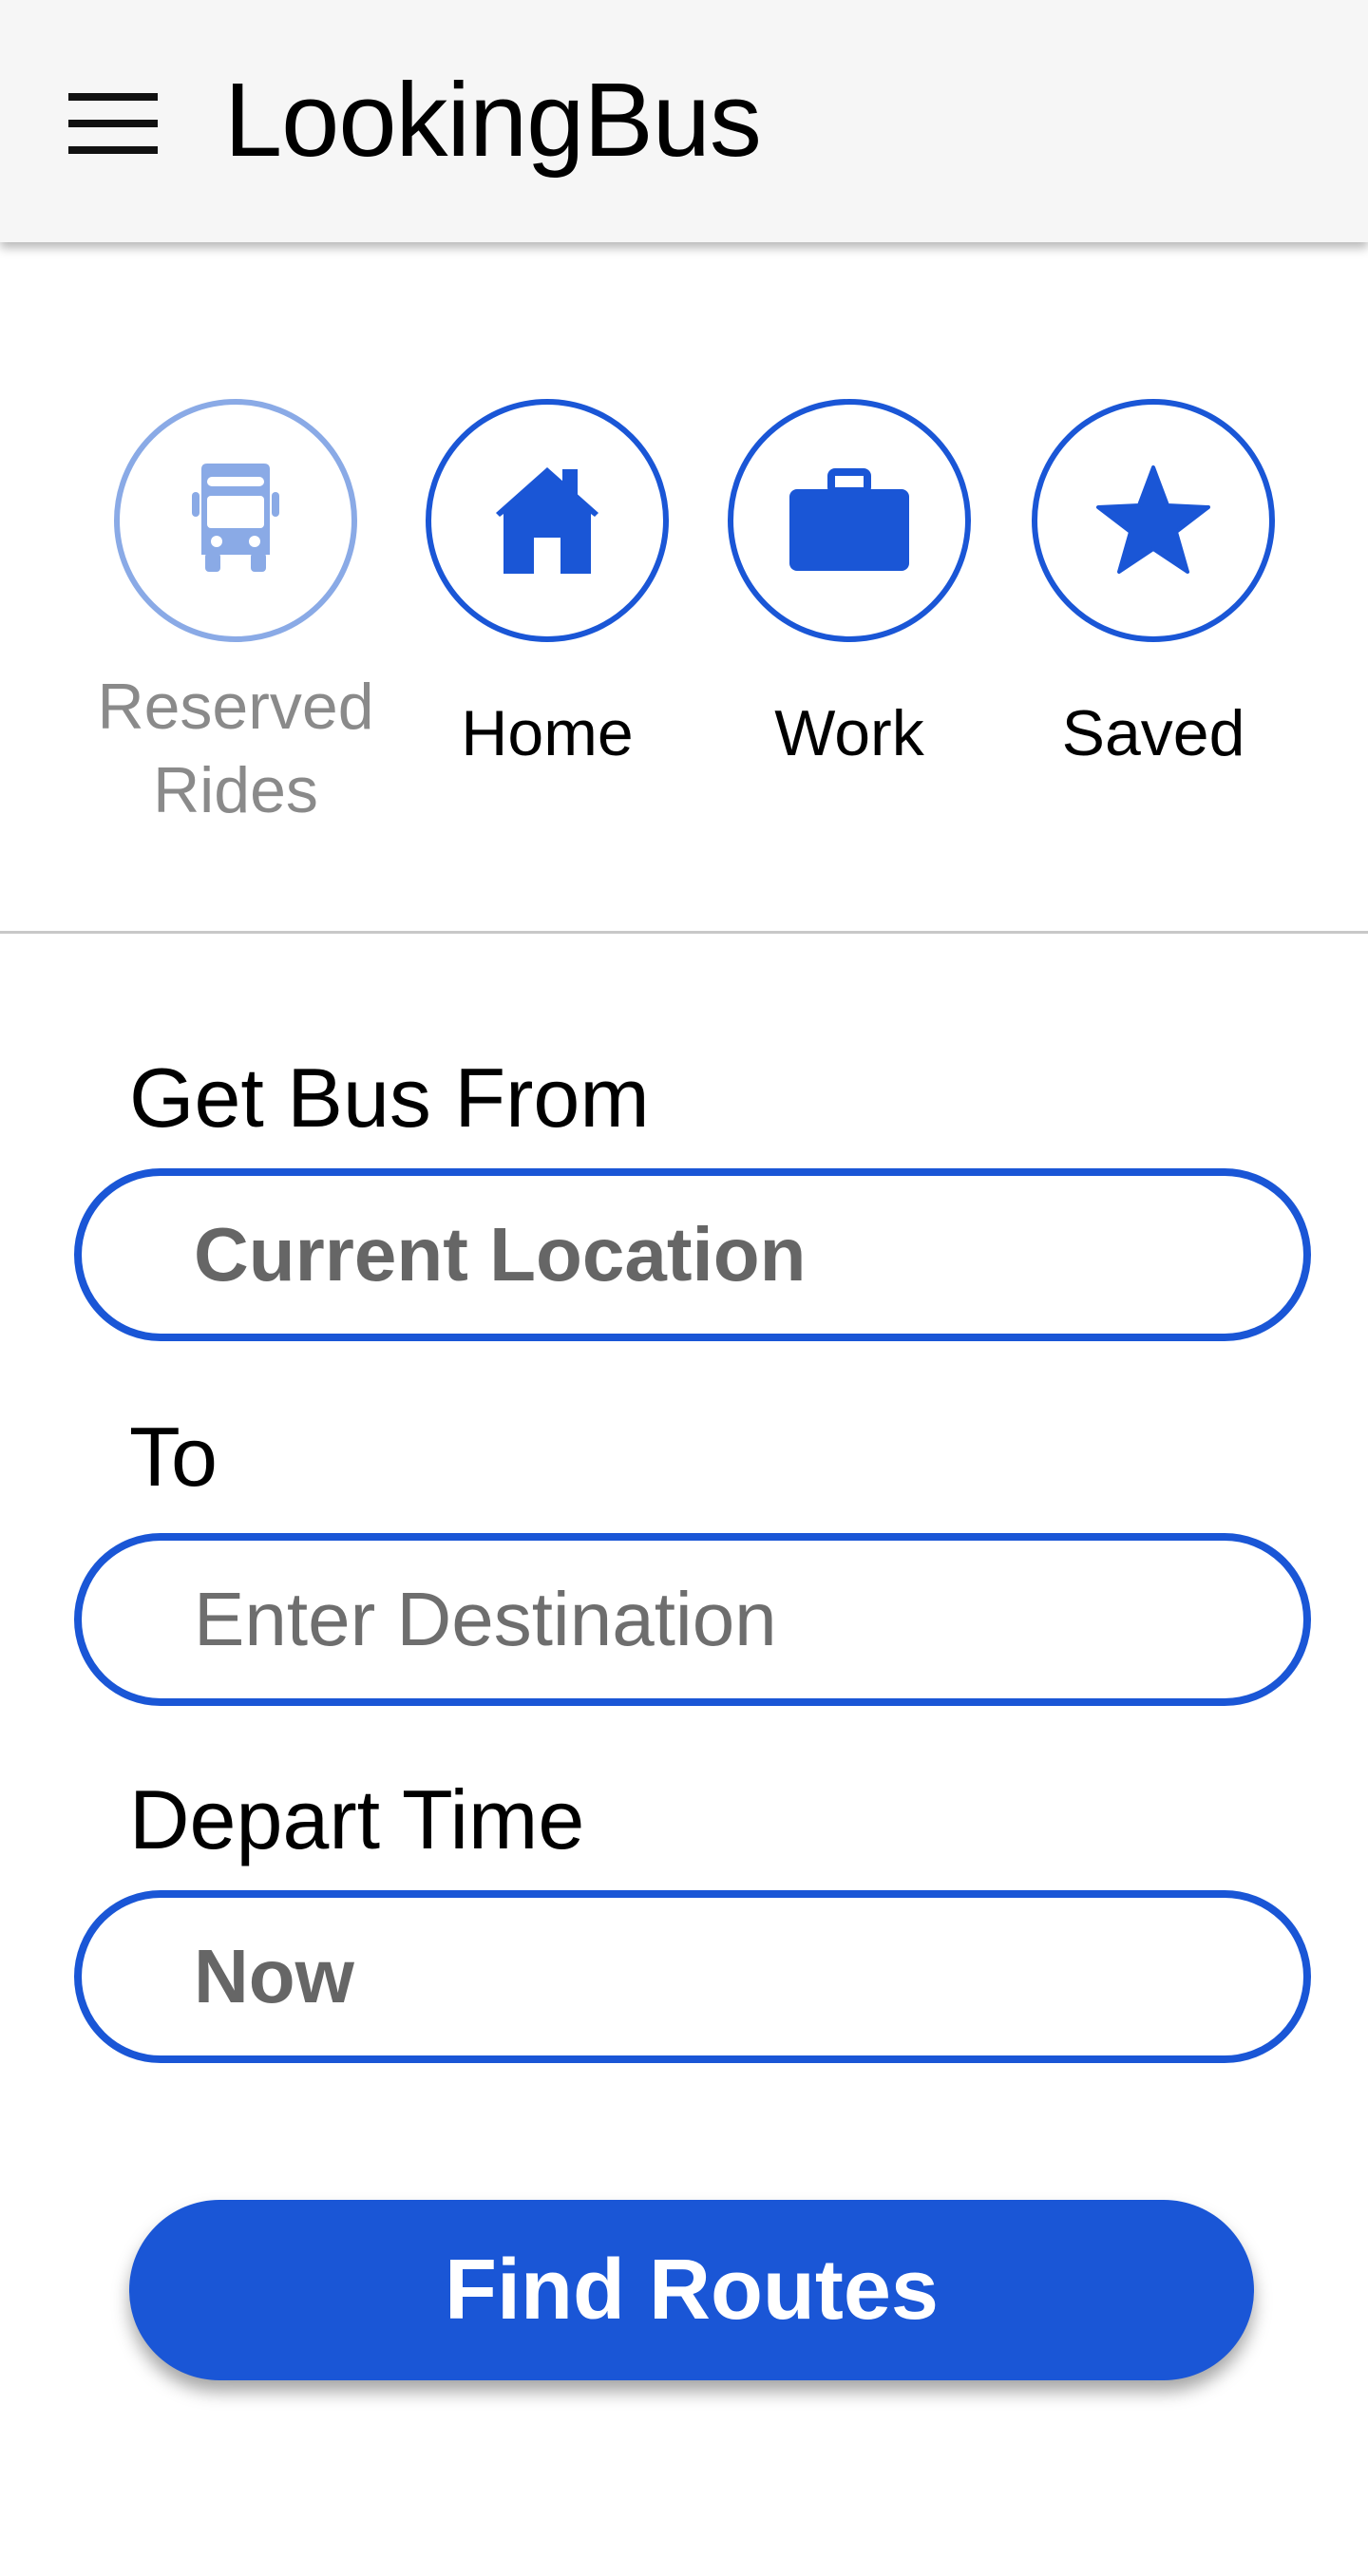 The height and width of the screenshot is (2576, 1368). Describe the element at coordinates (547, 733) in the screenshot. I see `shortcut-label: Home` at that location.